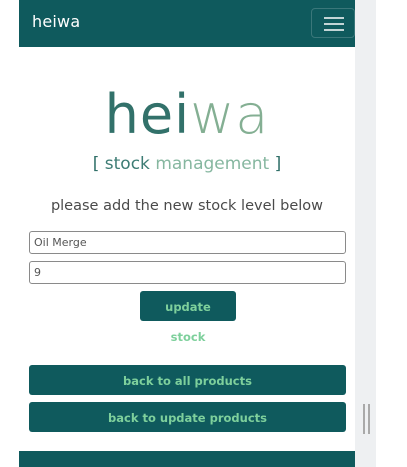 The height and width of the screenshot is (467, 407). Describe the element at coordinates (391, 233) in the screenshot. I see `right-margin` at that location.